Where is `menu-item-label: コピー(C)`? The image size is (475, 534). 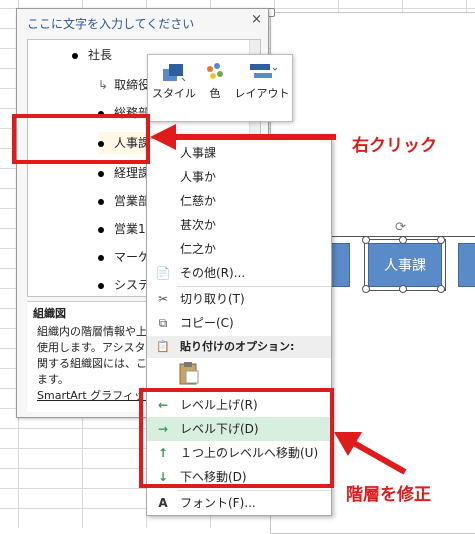 menu-item-label: コピー(C) is located at coordinates (207, 323).